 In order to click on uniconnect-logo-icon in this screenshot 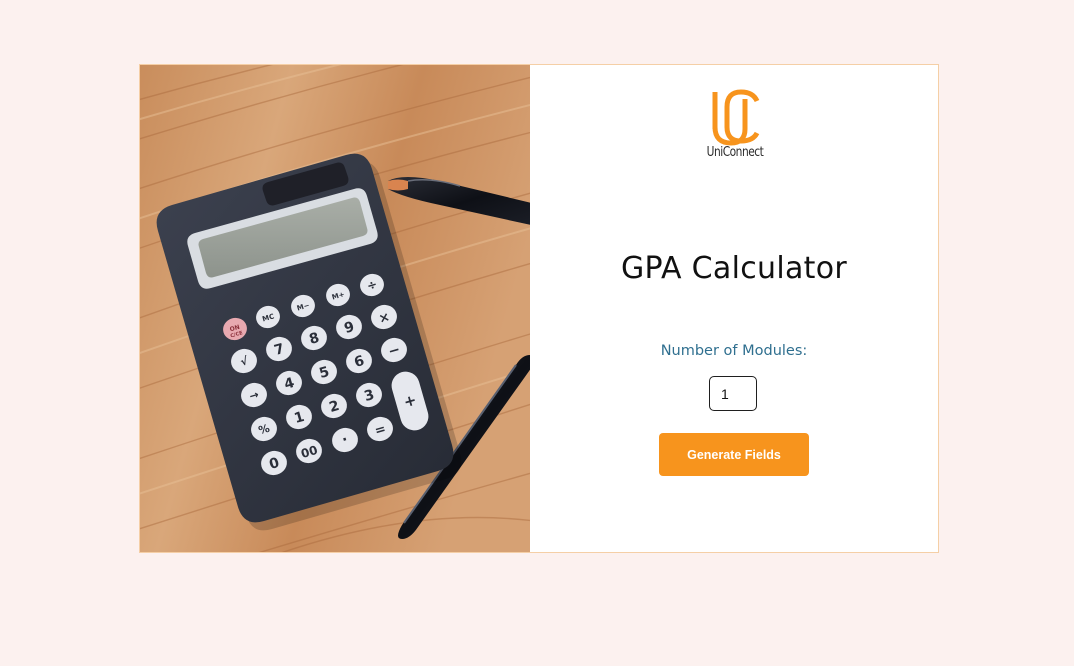, I will do `click(736, 117)`.